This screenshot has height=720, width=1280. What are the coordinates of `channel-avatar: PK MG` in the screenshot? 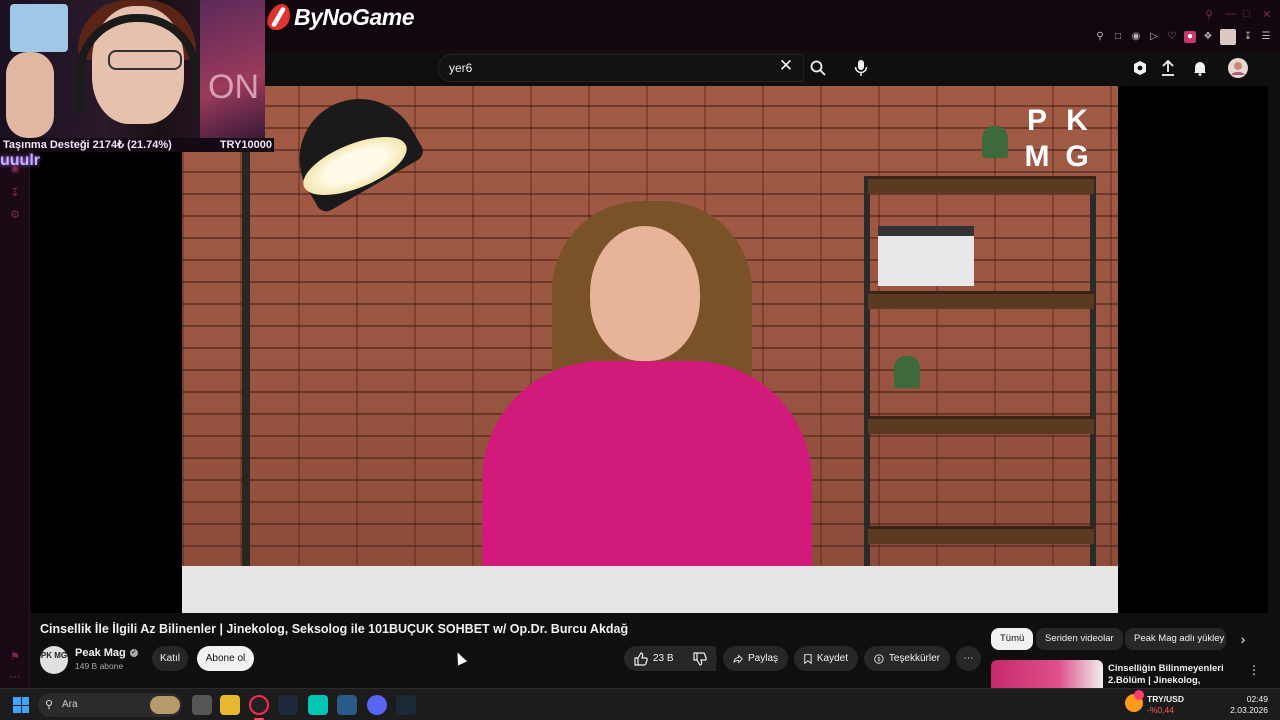 It's located at (54, 660).